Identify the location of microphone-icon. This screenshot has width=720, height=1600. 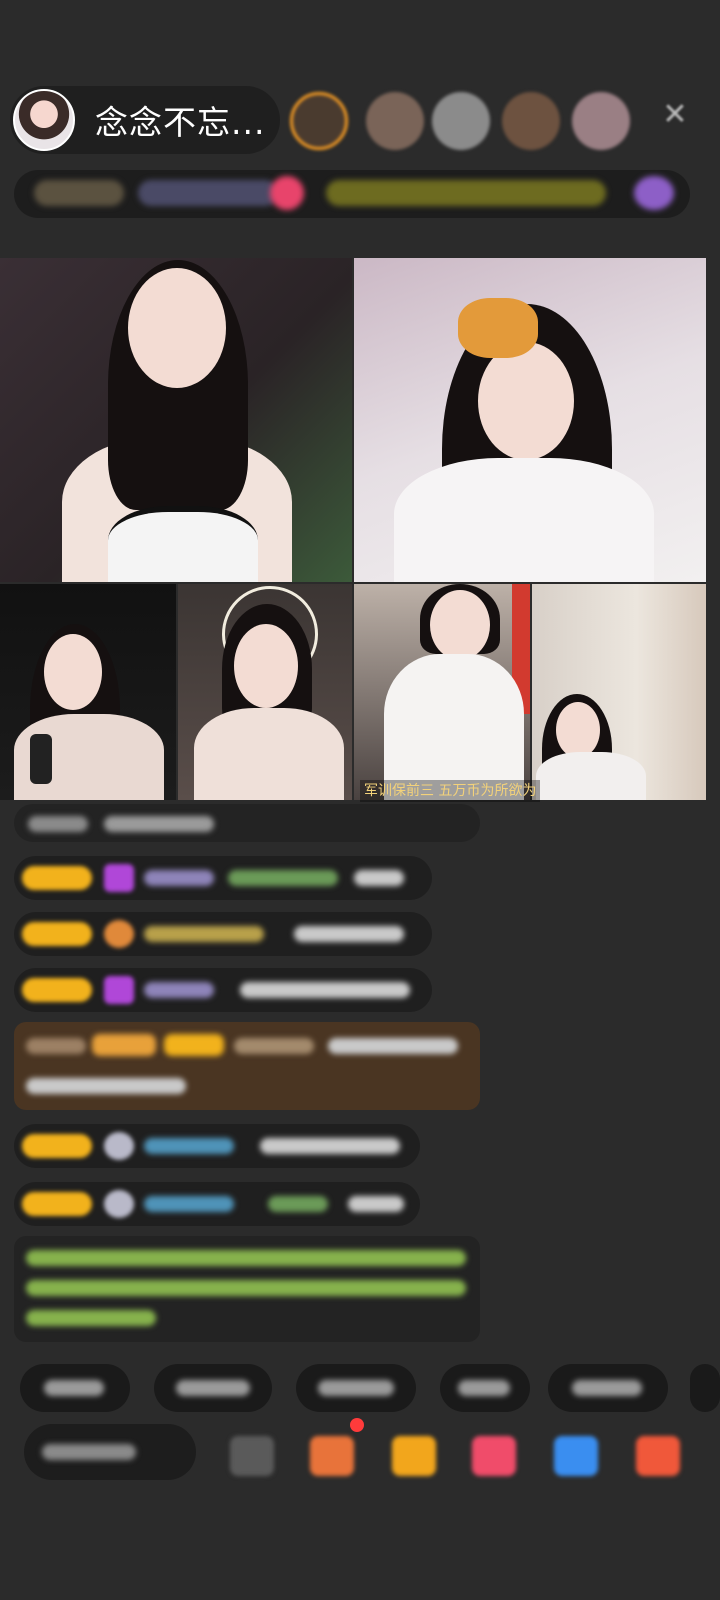
(41, 759).